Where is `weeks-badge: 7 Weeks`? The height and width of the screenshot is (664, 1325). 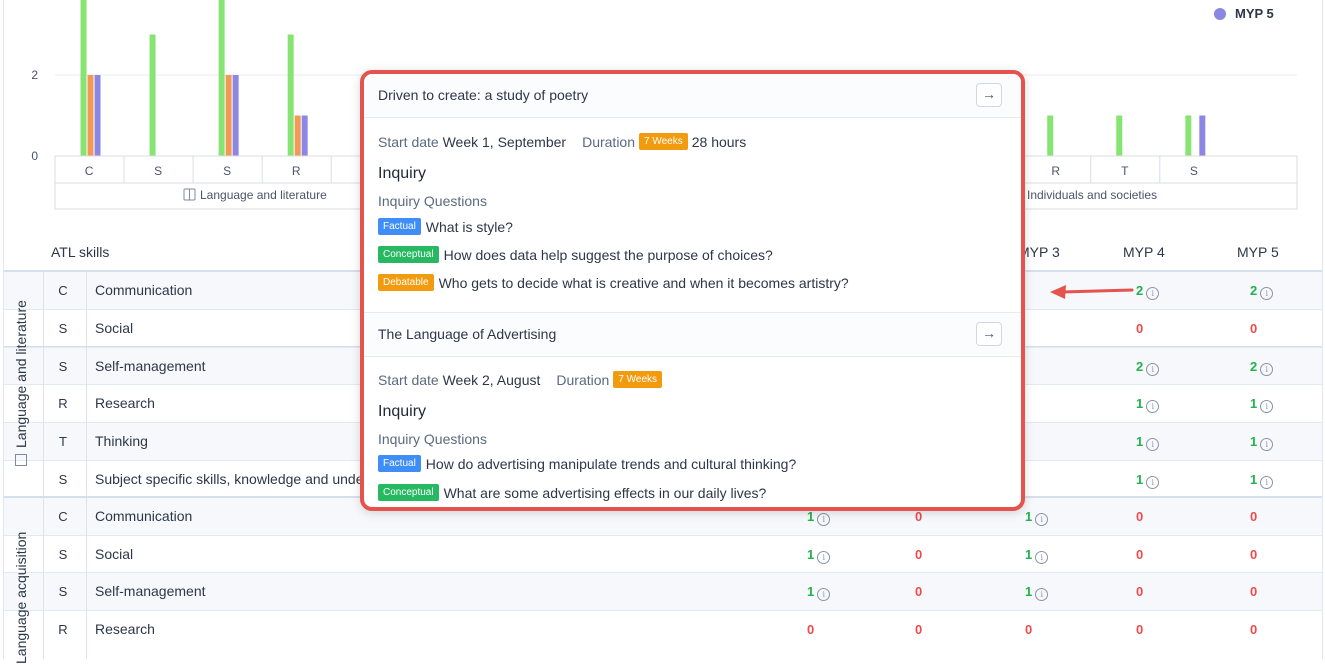
weeks-badge: 7 Weeks is located at coordinates (638, 379).